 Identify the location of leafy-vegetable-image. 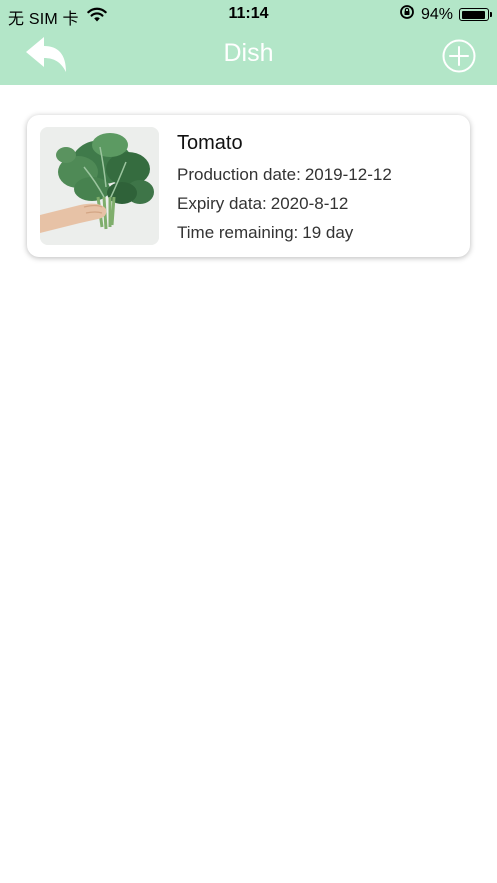
(99, 186).